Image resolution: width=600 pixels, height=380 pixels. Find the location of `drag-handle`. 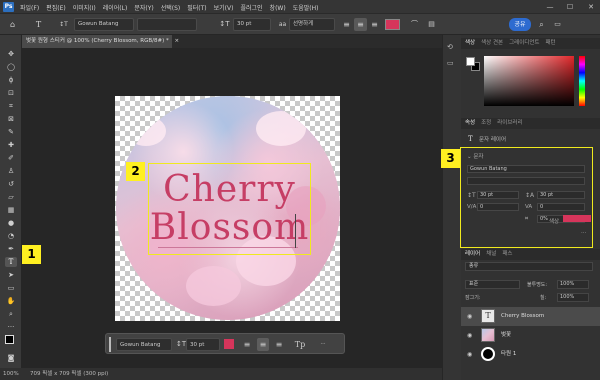

drag-handle is located at coordinates (110, 344).